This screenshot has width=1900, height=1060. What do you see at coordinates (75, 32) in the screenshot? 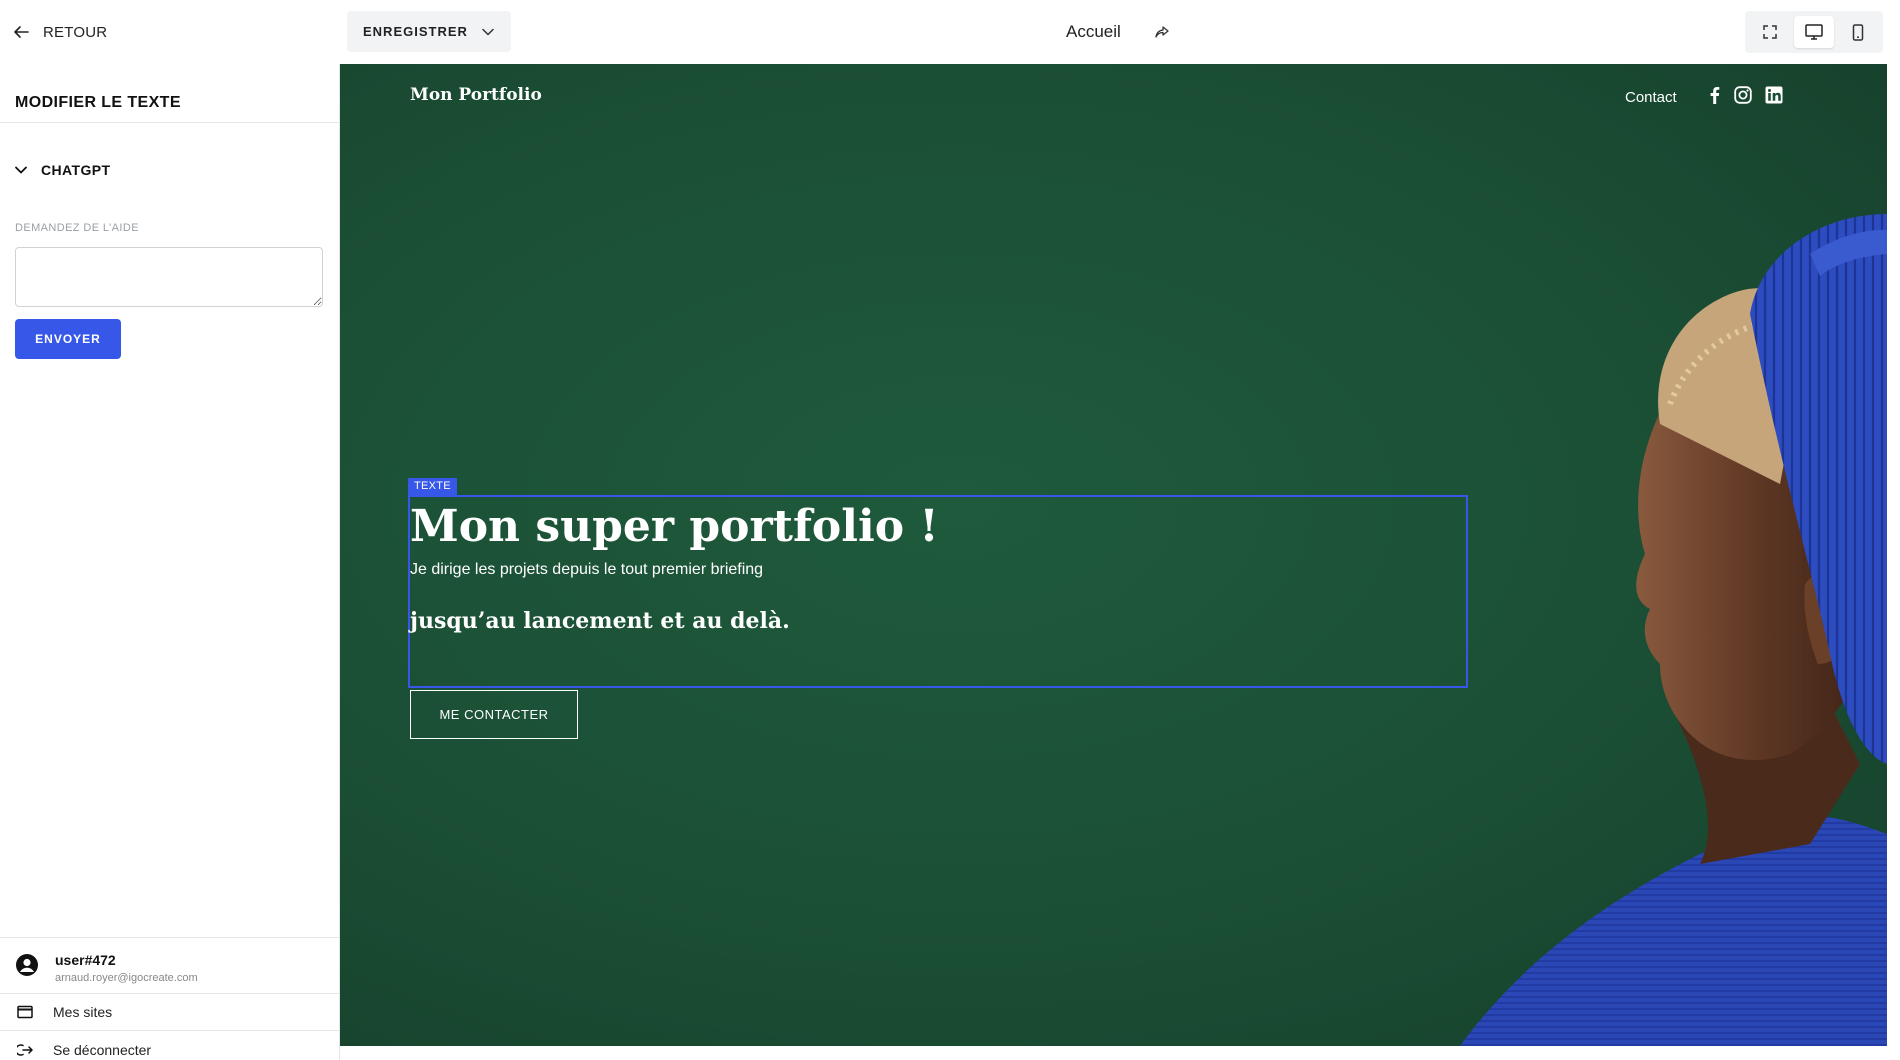
I see `back-label: RETOUR` at bounding box center [75, 32].